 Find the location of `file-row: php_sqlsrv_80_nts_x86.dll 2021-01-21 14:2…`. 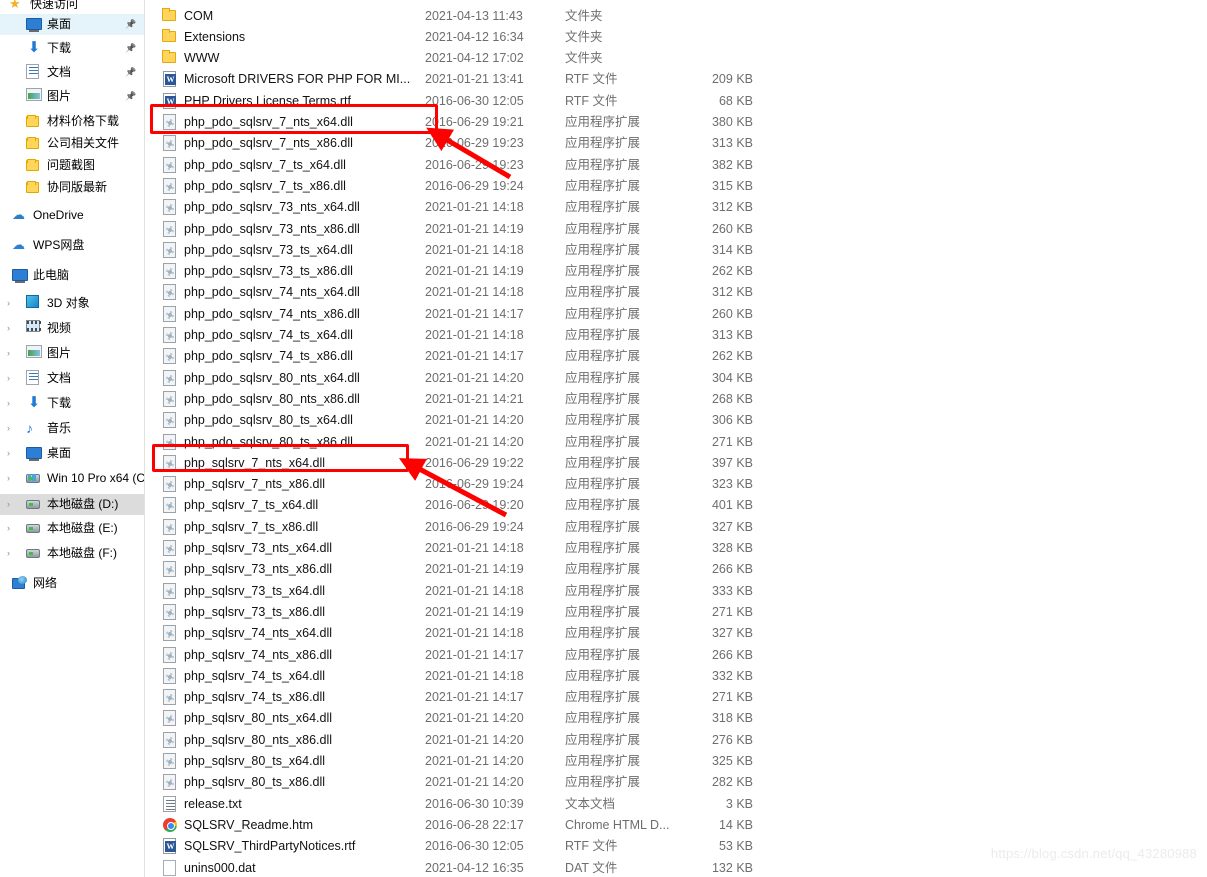

file-row: php_sqlsrv_80_nts_x86.dll 2021-01-21 14:2… is located at coordinates (676, 740).